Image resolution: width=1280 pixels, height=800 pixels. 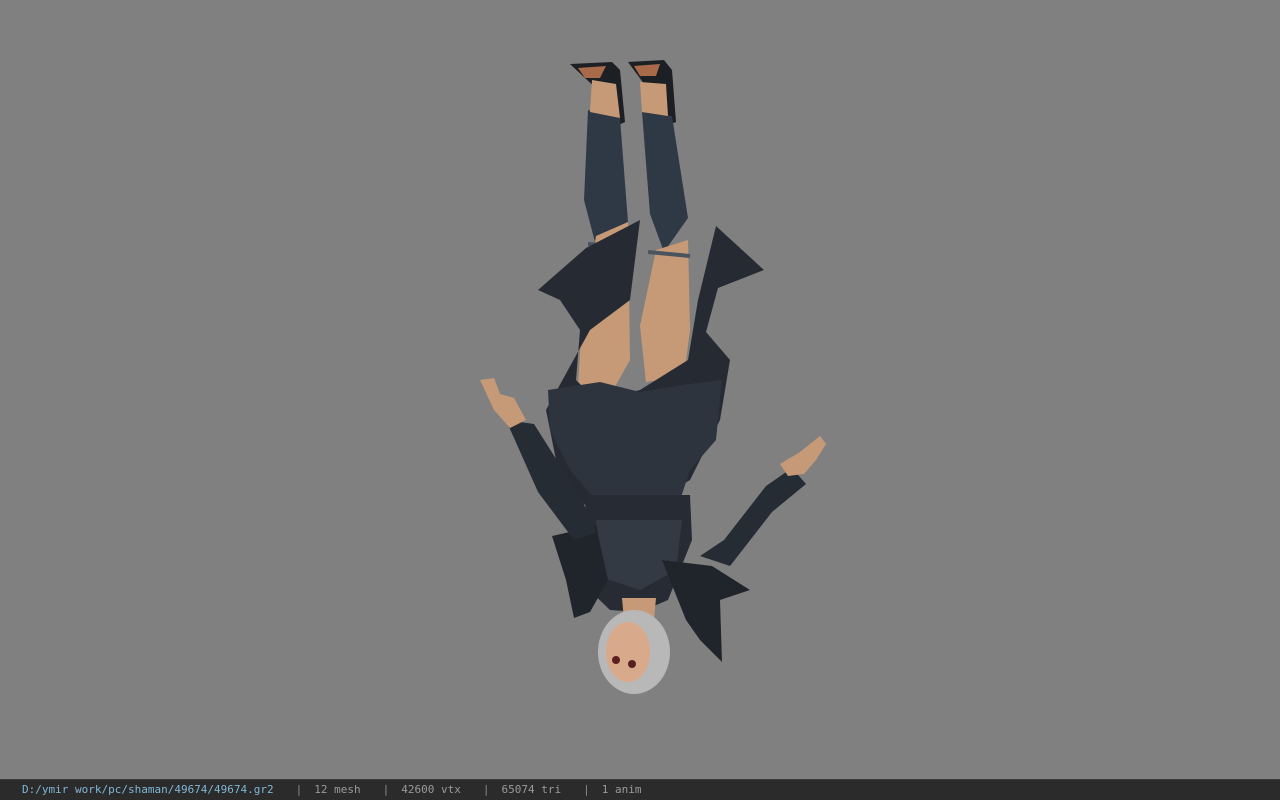 I want to click on hand-left, so click(x=503, y=403).